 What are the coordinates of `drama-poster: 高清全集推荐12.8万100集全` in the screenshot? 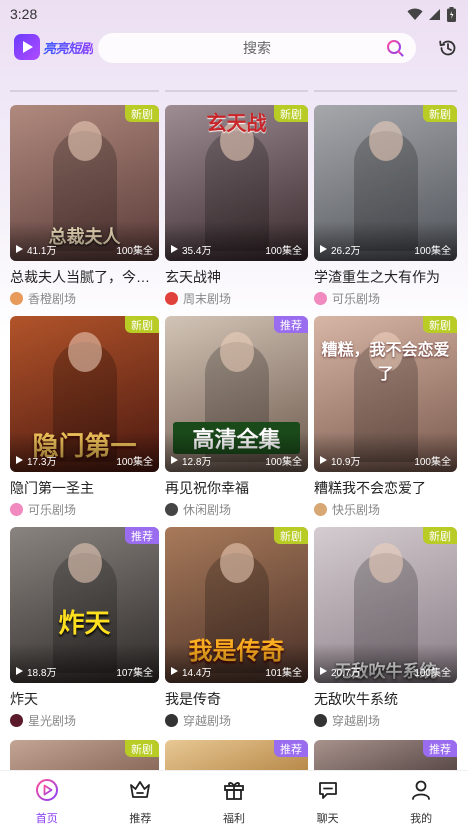 It's located at (236, 394).